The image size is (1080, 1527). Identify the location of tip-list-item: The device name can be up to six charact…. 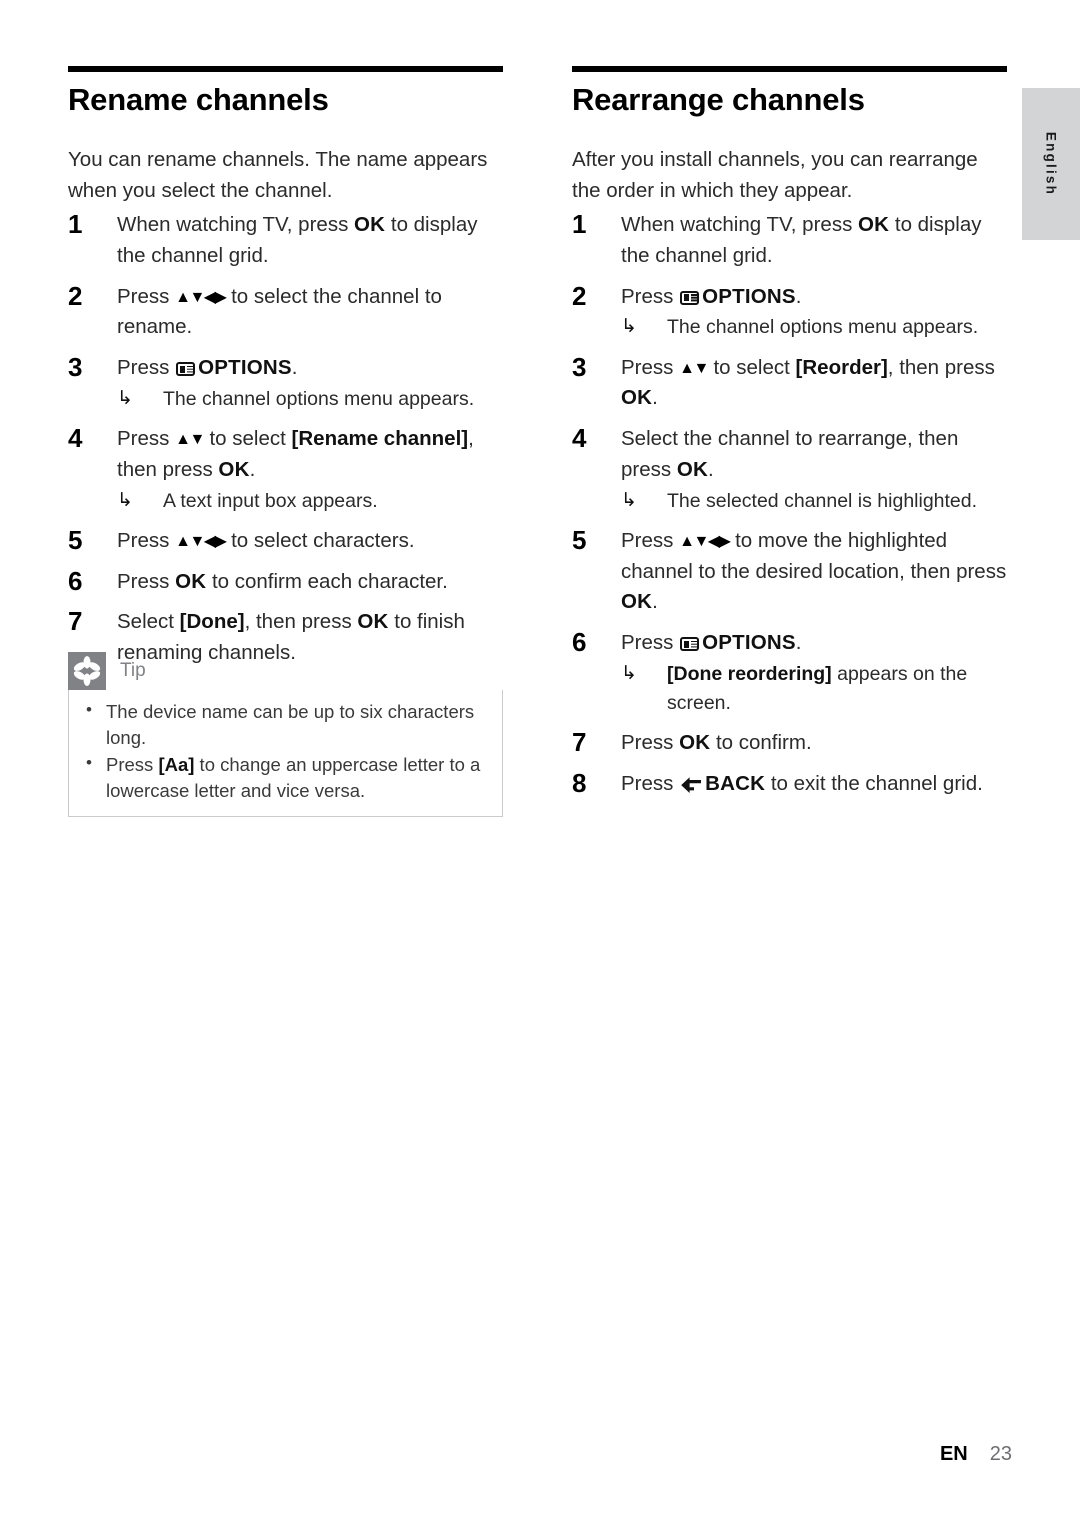
(285, 725).